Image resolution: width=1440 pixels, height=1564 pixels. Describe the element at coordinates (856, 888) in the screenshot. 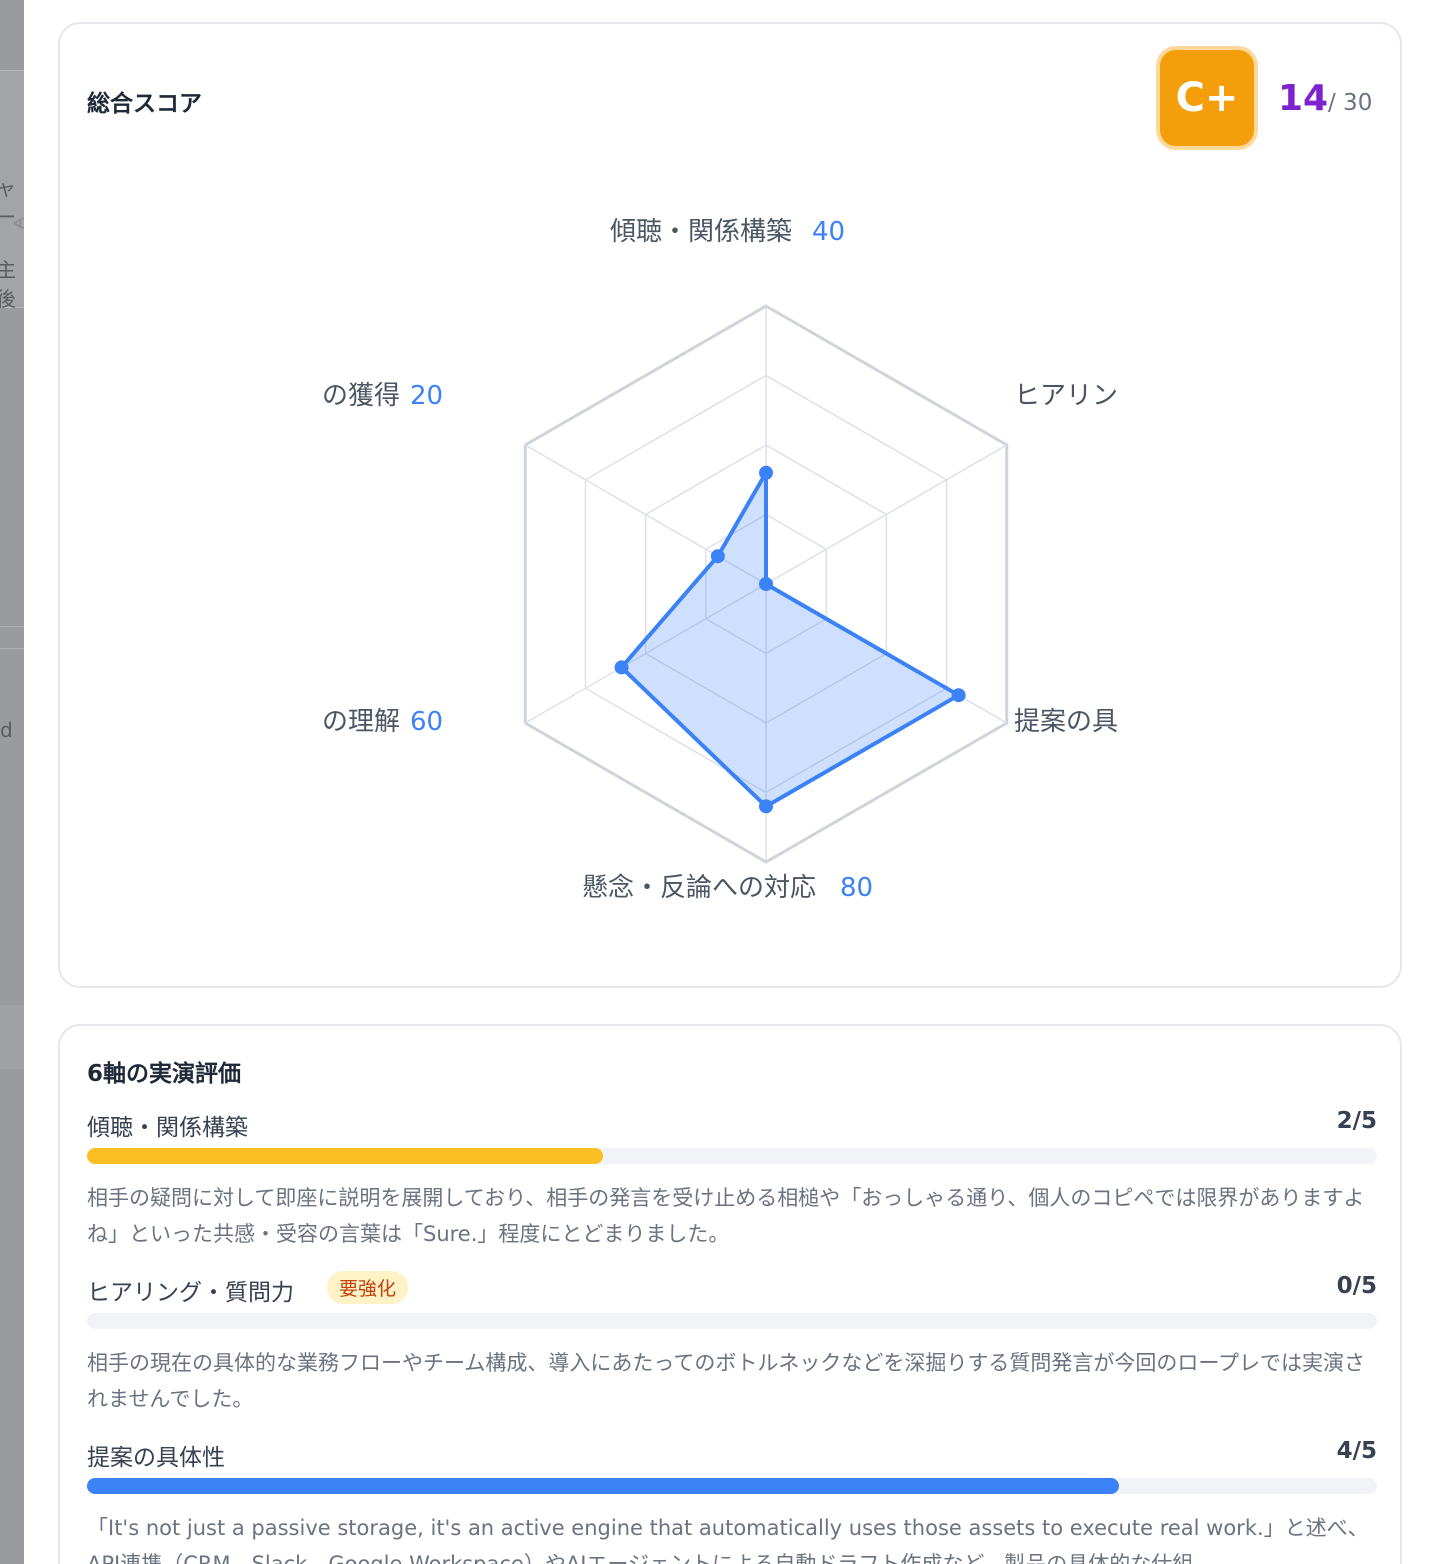

I see `axis-value-objection: 80` at that location.